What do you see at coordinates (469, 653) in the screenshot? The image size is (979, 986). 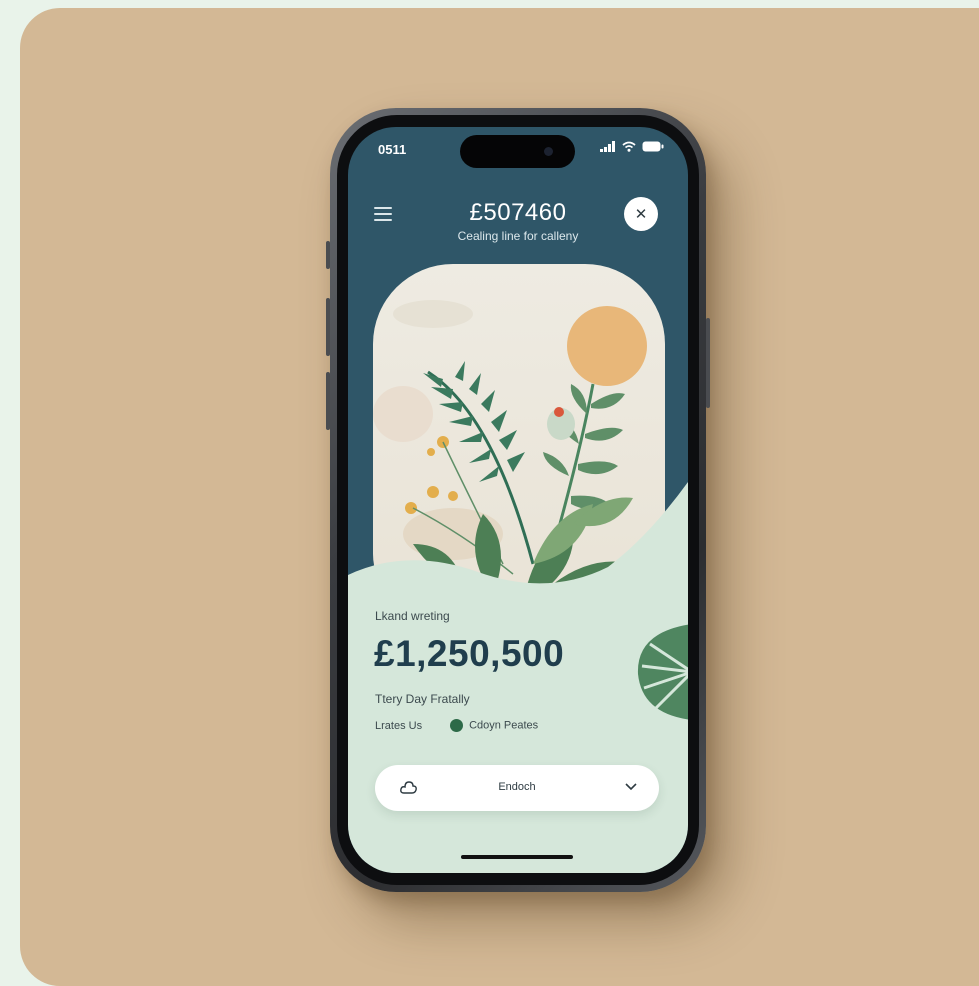 I see `summary-amount: £1,250,500` at bounding box center [469, 653].